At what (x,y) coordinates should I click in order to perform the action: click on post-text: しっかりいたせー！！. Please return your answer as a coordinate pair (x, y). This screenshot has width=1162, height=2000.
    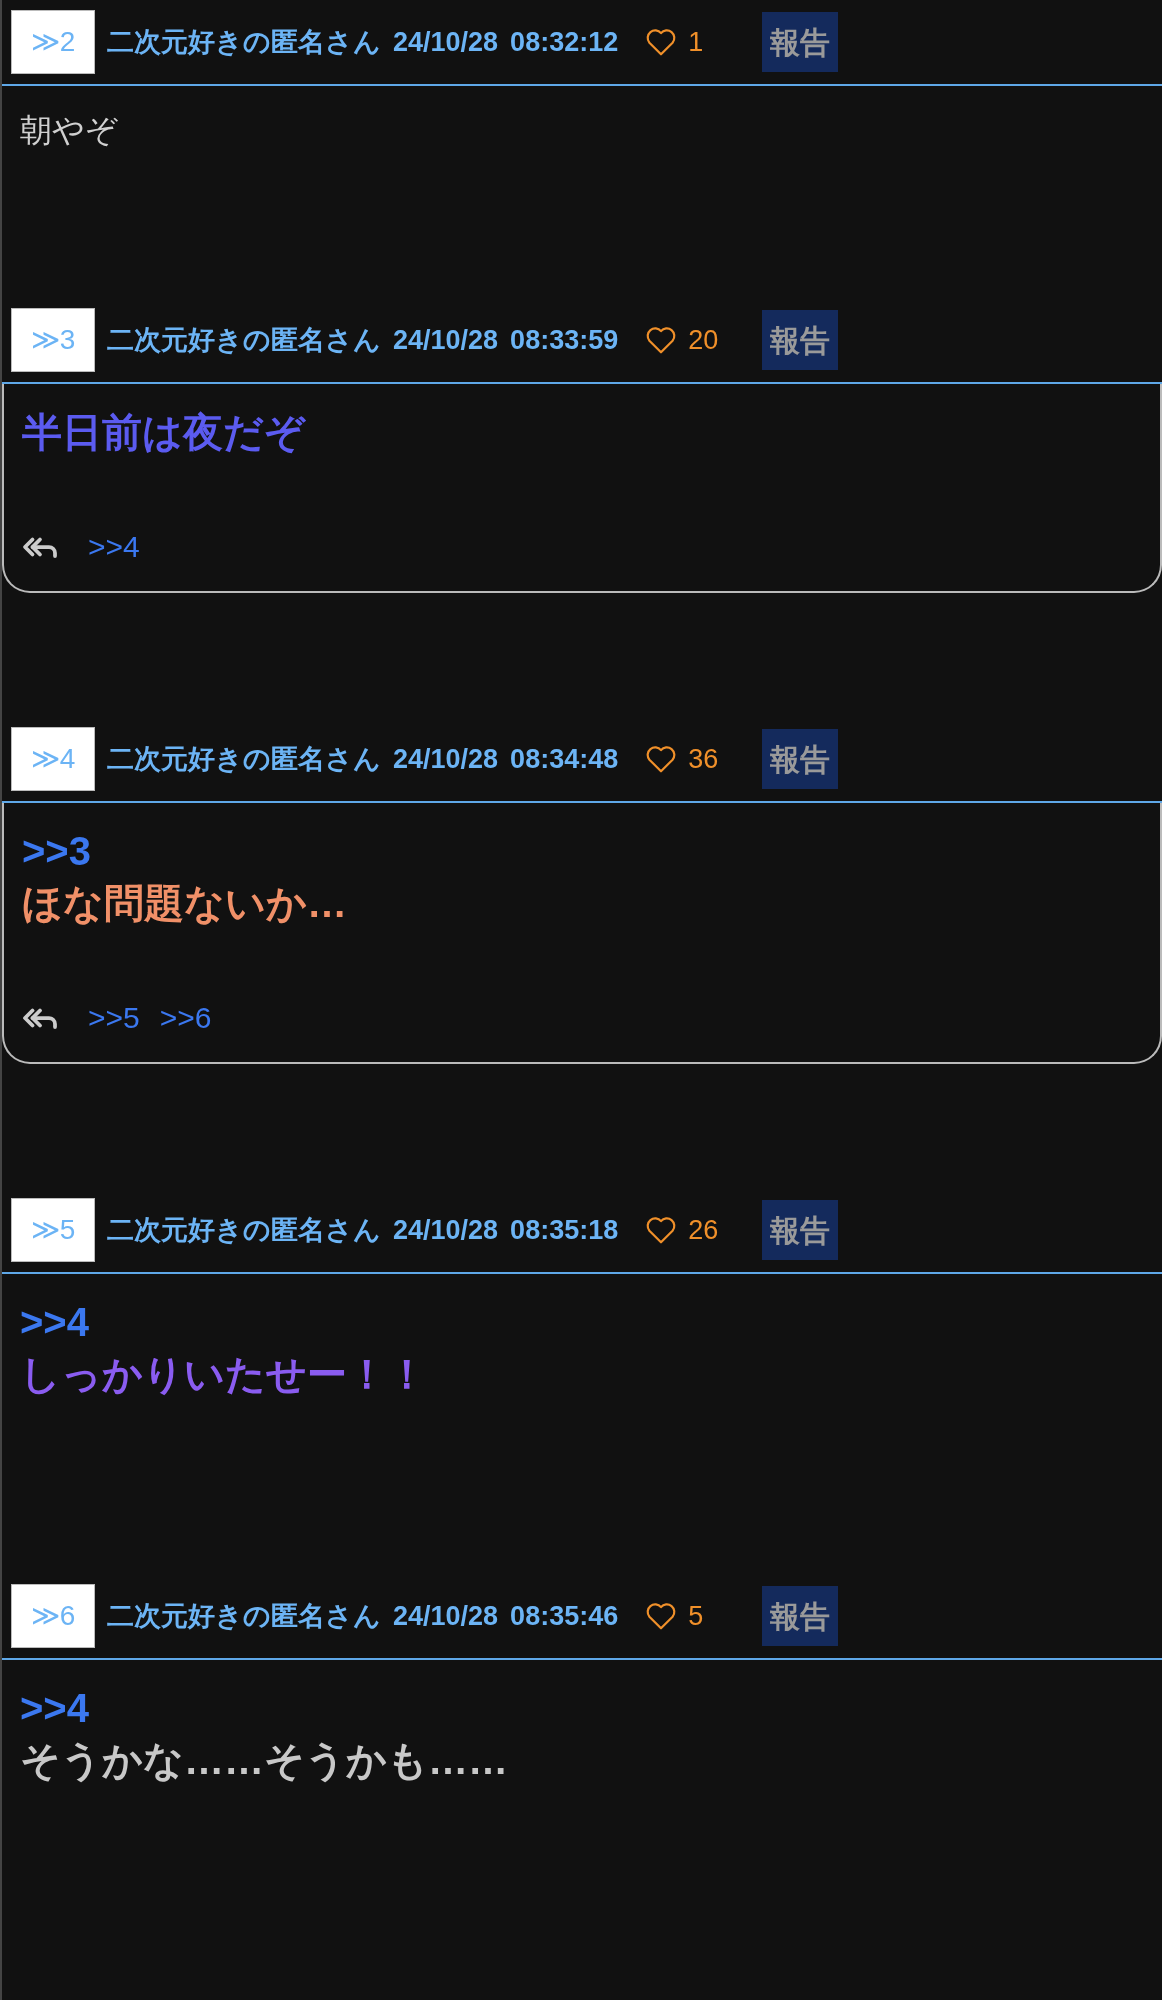
    Looking at the image, I should click on (224, 1374).